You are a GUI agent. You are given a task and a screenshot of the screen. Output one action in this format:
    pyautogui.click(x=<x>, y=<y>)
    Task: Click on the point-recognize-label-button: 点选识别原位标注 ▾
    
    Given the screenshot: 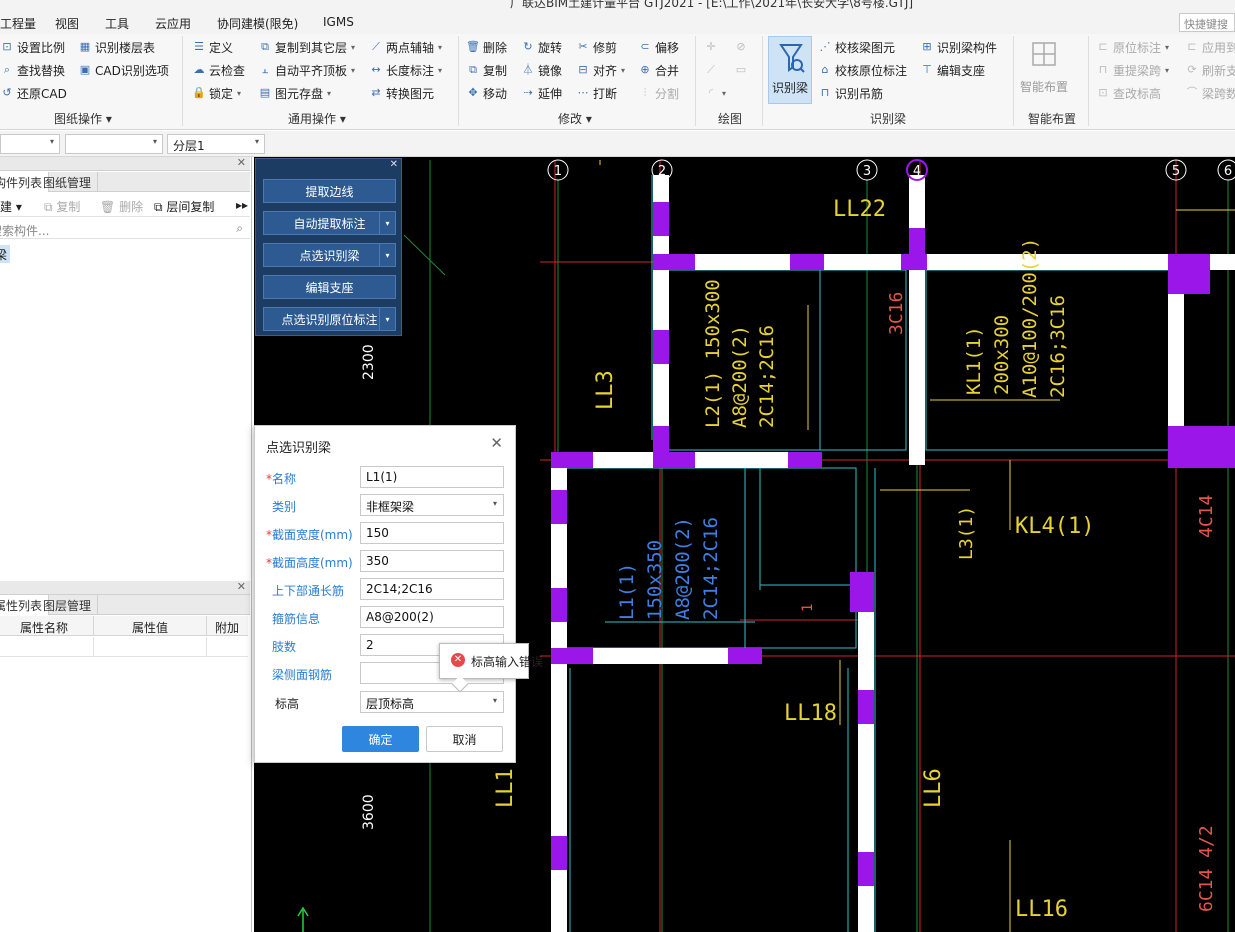 What is the action you would take?
    pyautogui.click(x=329, y=319)
    